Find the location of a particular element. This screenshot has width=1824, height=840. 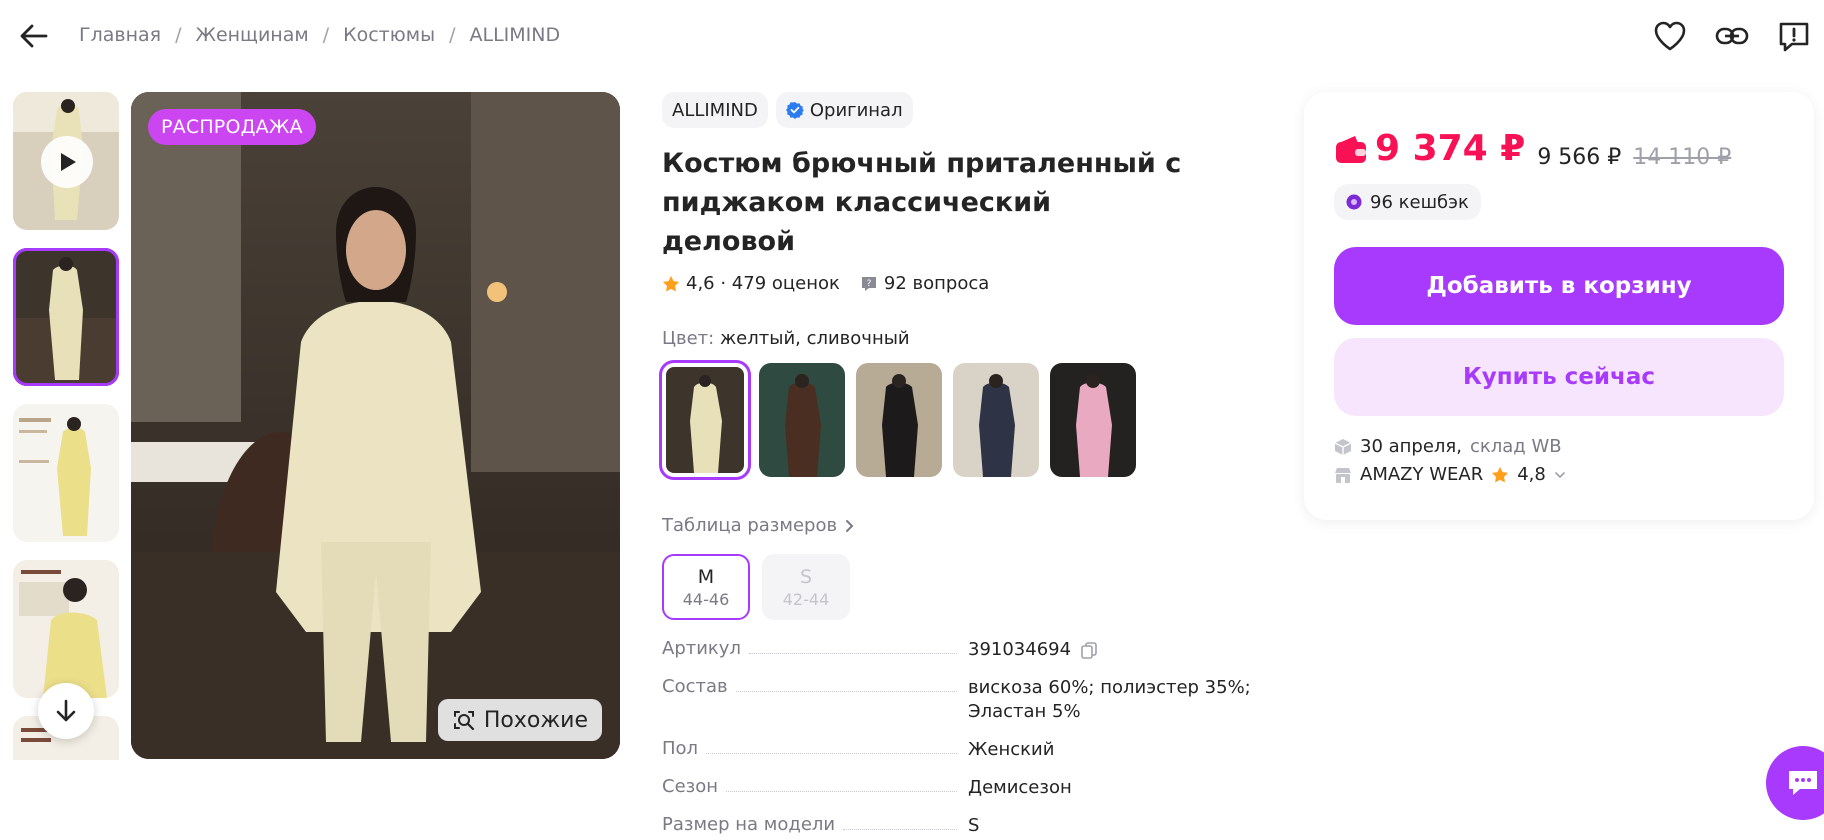

price-current: 9 374 ₽ is located at coordinates (1430, 148).